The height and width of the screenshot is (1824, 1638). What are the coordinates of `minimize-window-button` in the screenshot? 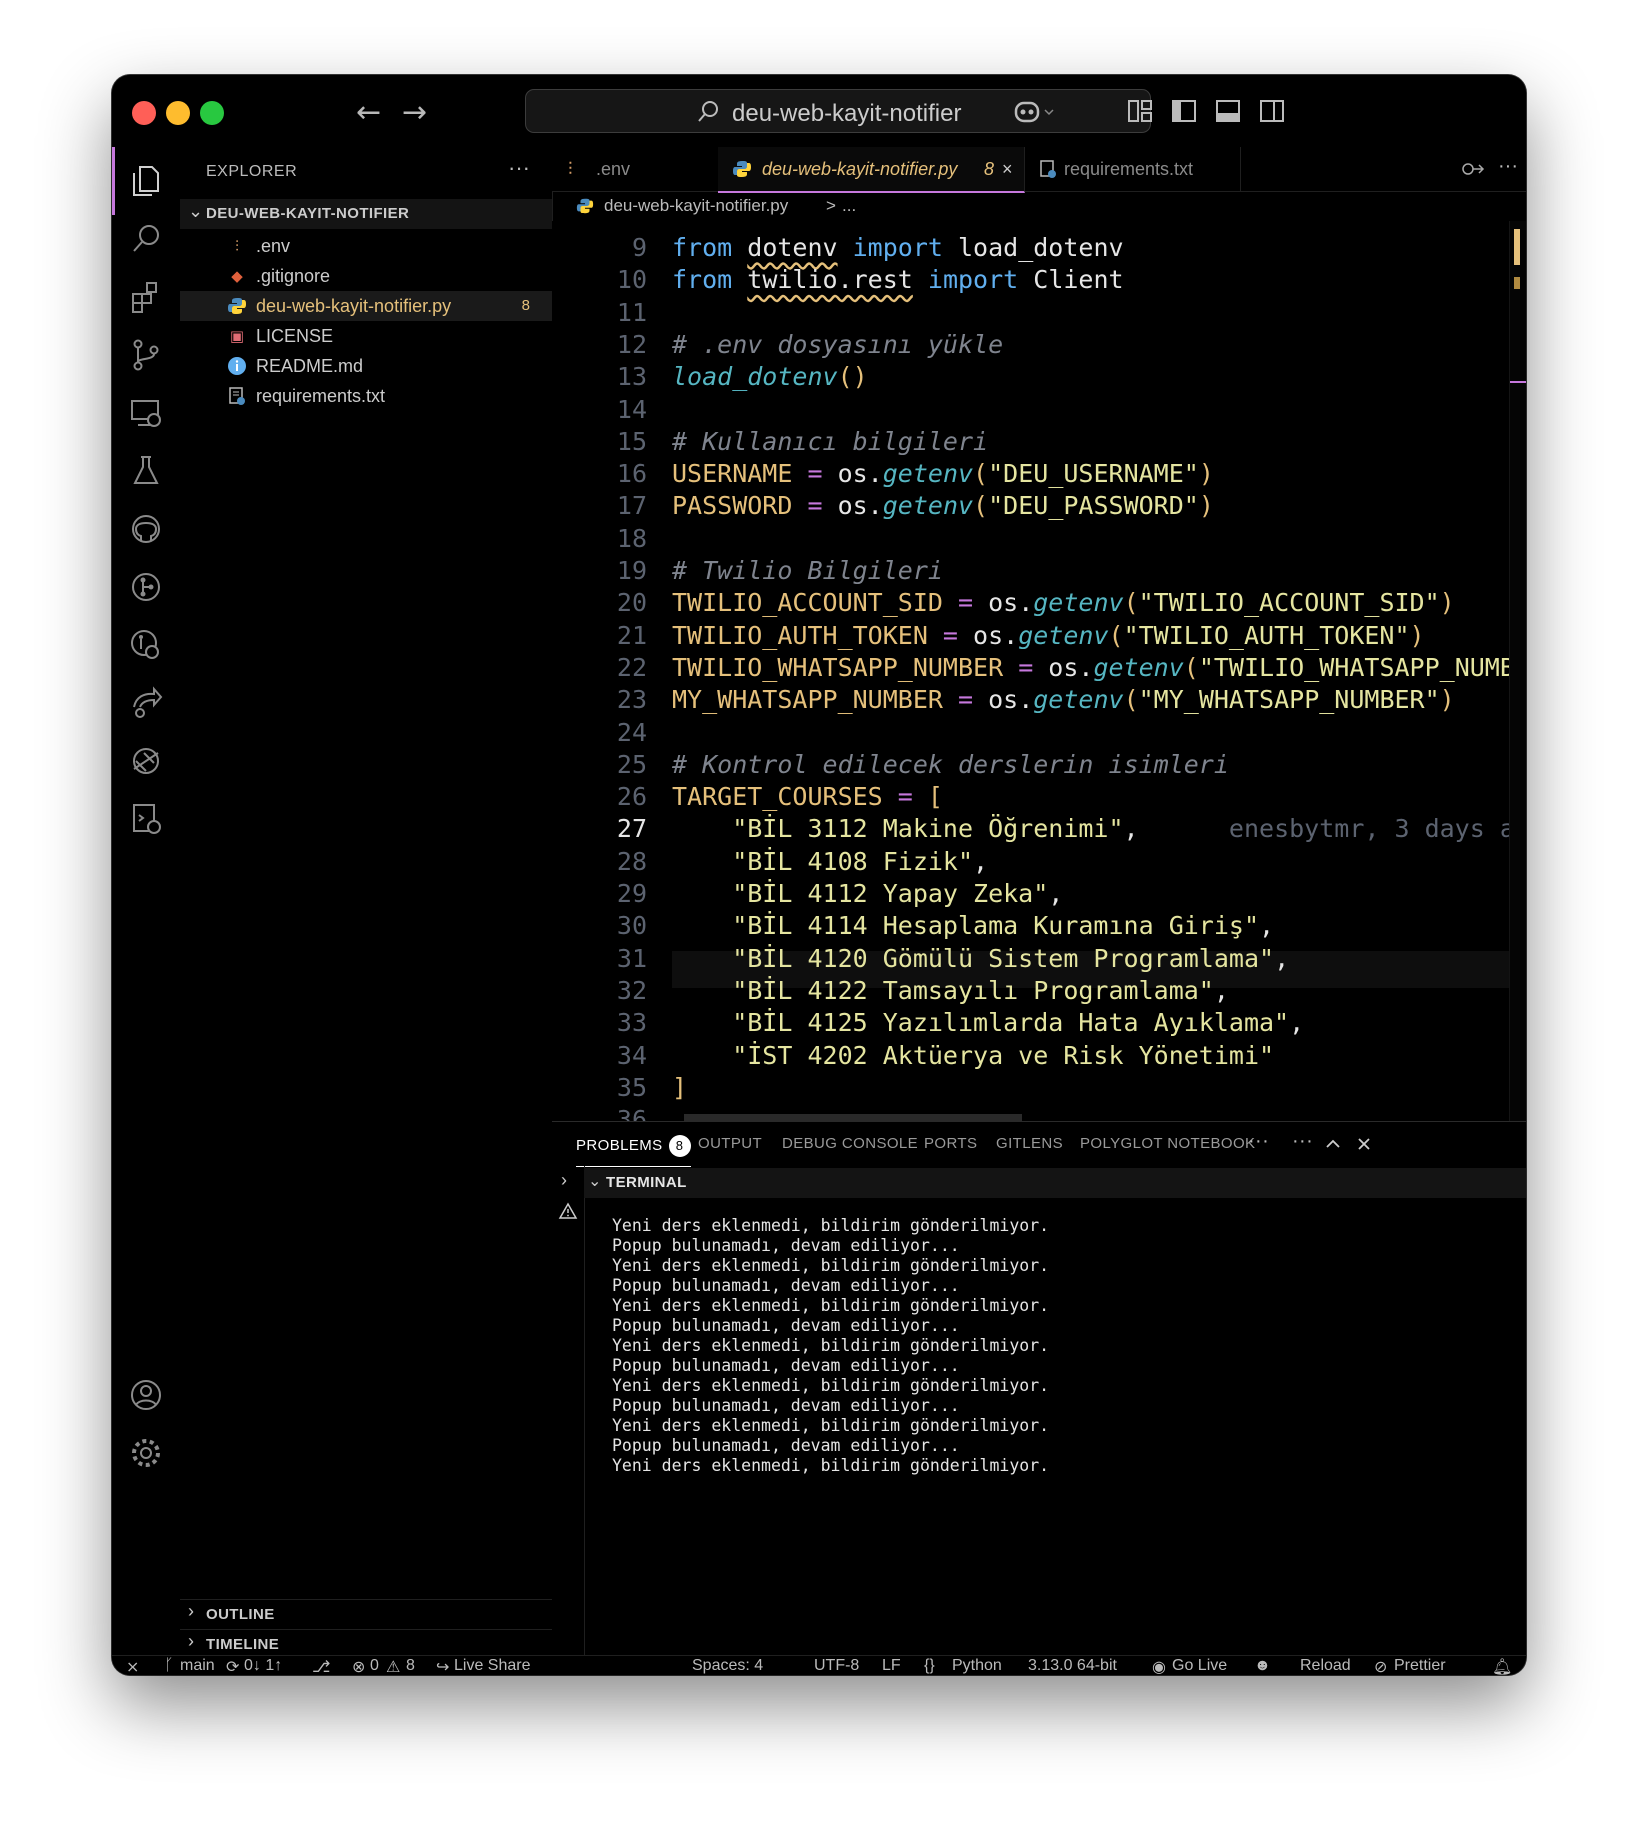 It's located at (178, 113).